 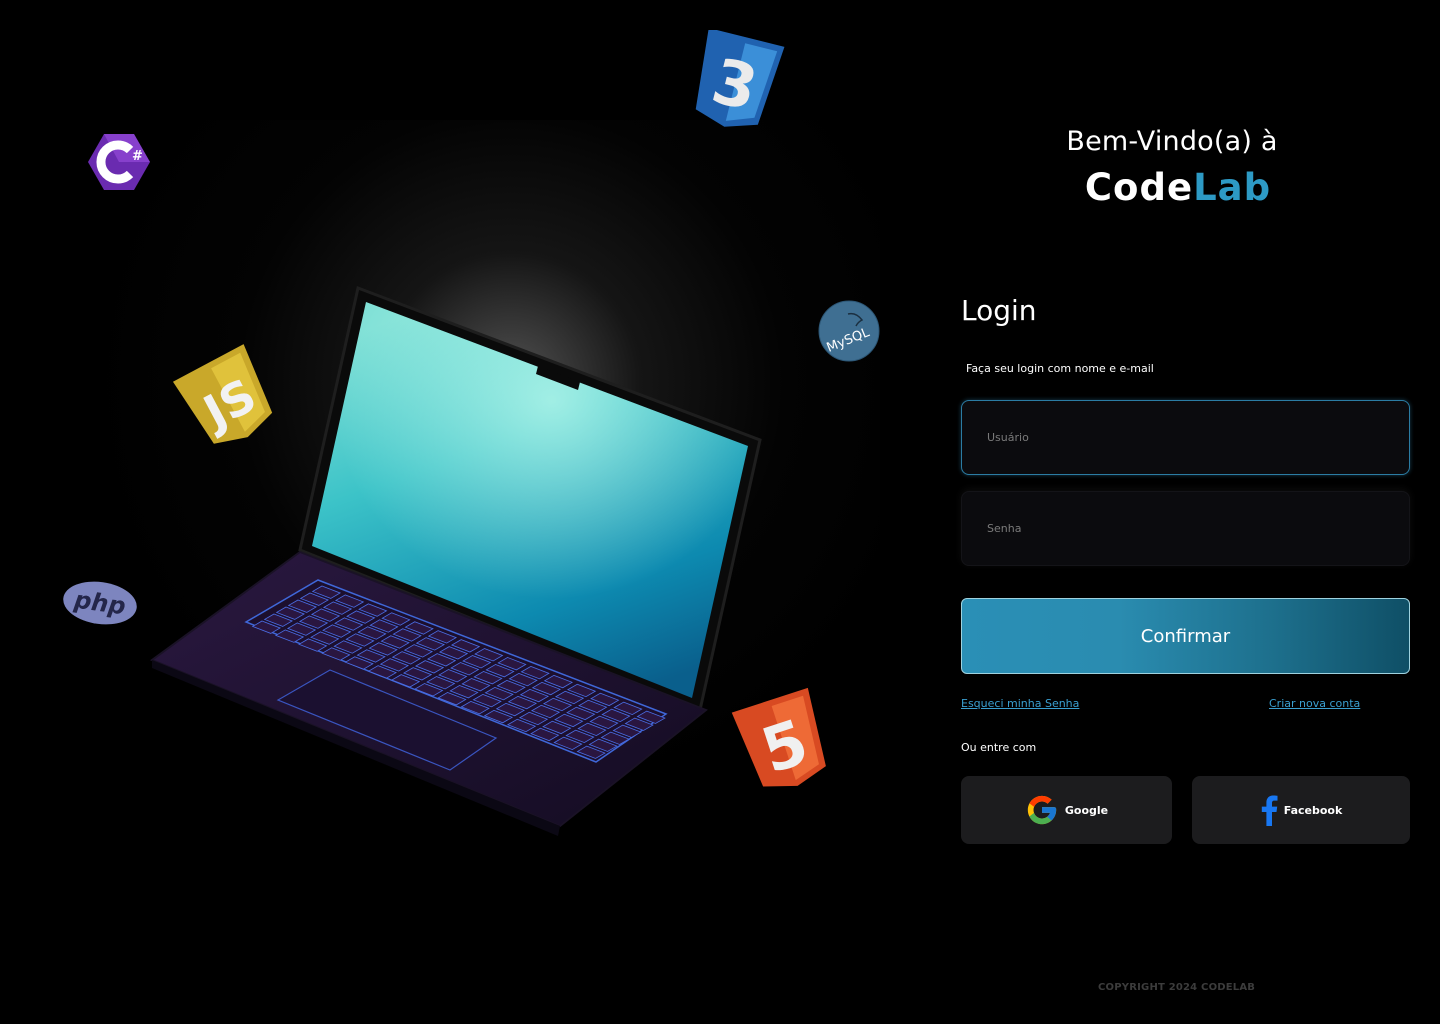 I want to click on password-input, so click(x=1198, y=528).